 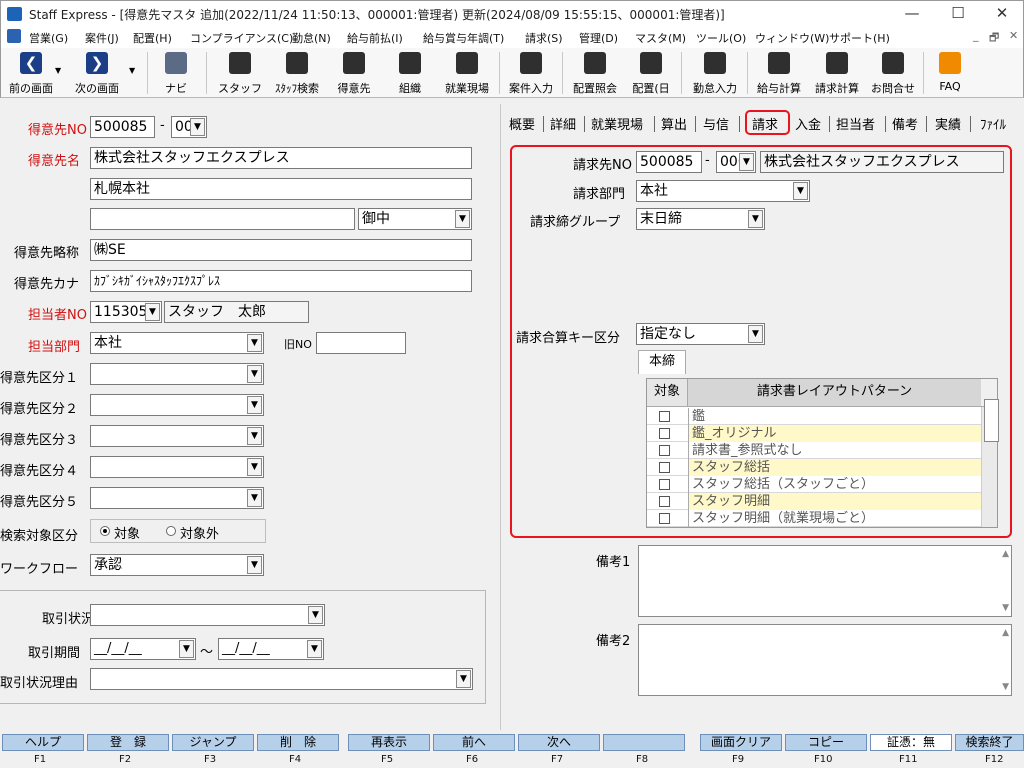 What do you see at coordinates (241, 38) in the screenshot?
I see `menu-compliance: コンプライアンス(C)` at bounding box center [241, 38].